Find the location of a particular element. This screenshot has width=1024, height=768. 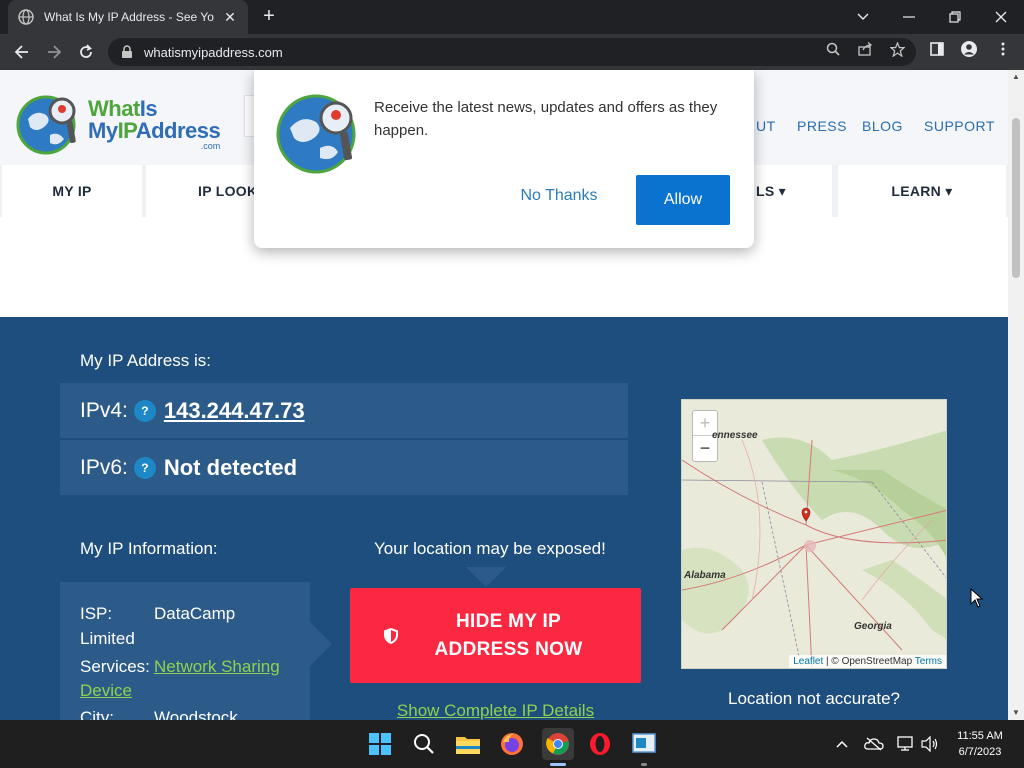

minimize-button is located at coordinates (909, 17).